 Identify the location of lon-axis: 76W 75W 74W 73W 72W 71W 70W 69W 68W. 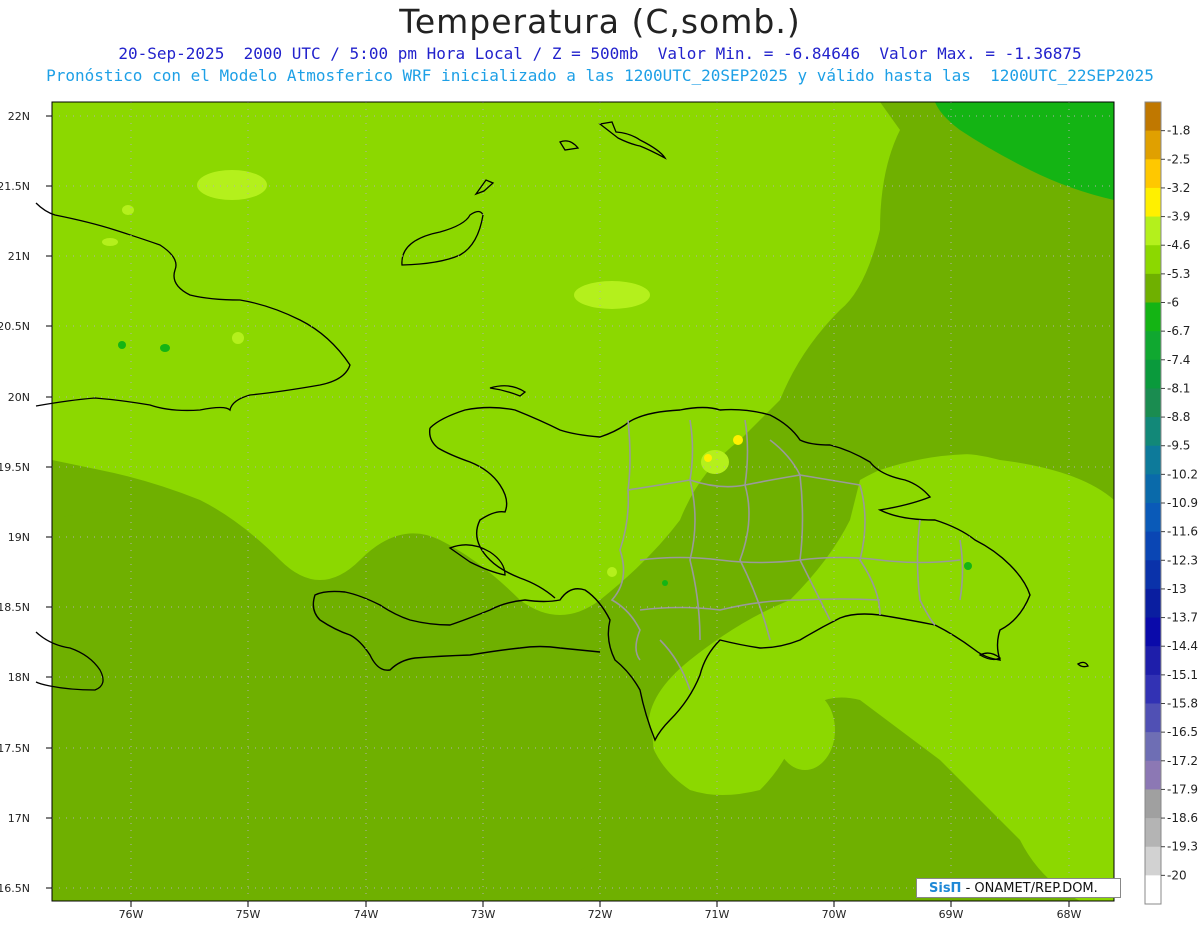
(600, 911).